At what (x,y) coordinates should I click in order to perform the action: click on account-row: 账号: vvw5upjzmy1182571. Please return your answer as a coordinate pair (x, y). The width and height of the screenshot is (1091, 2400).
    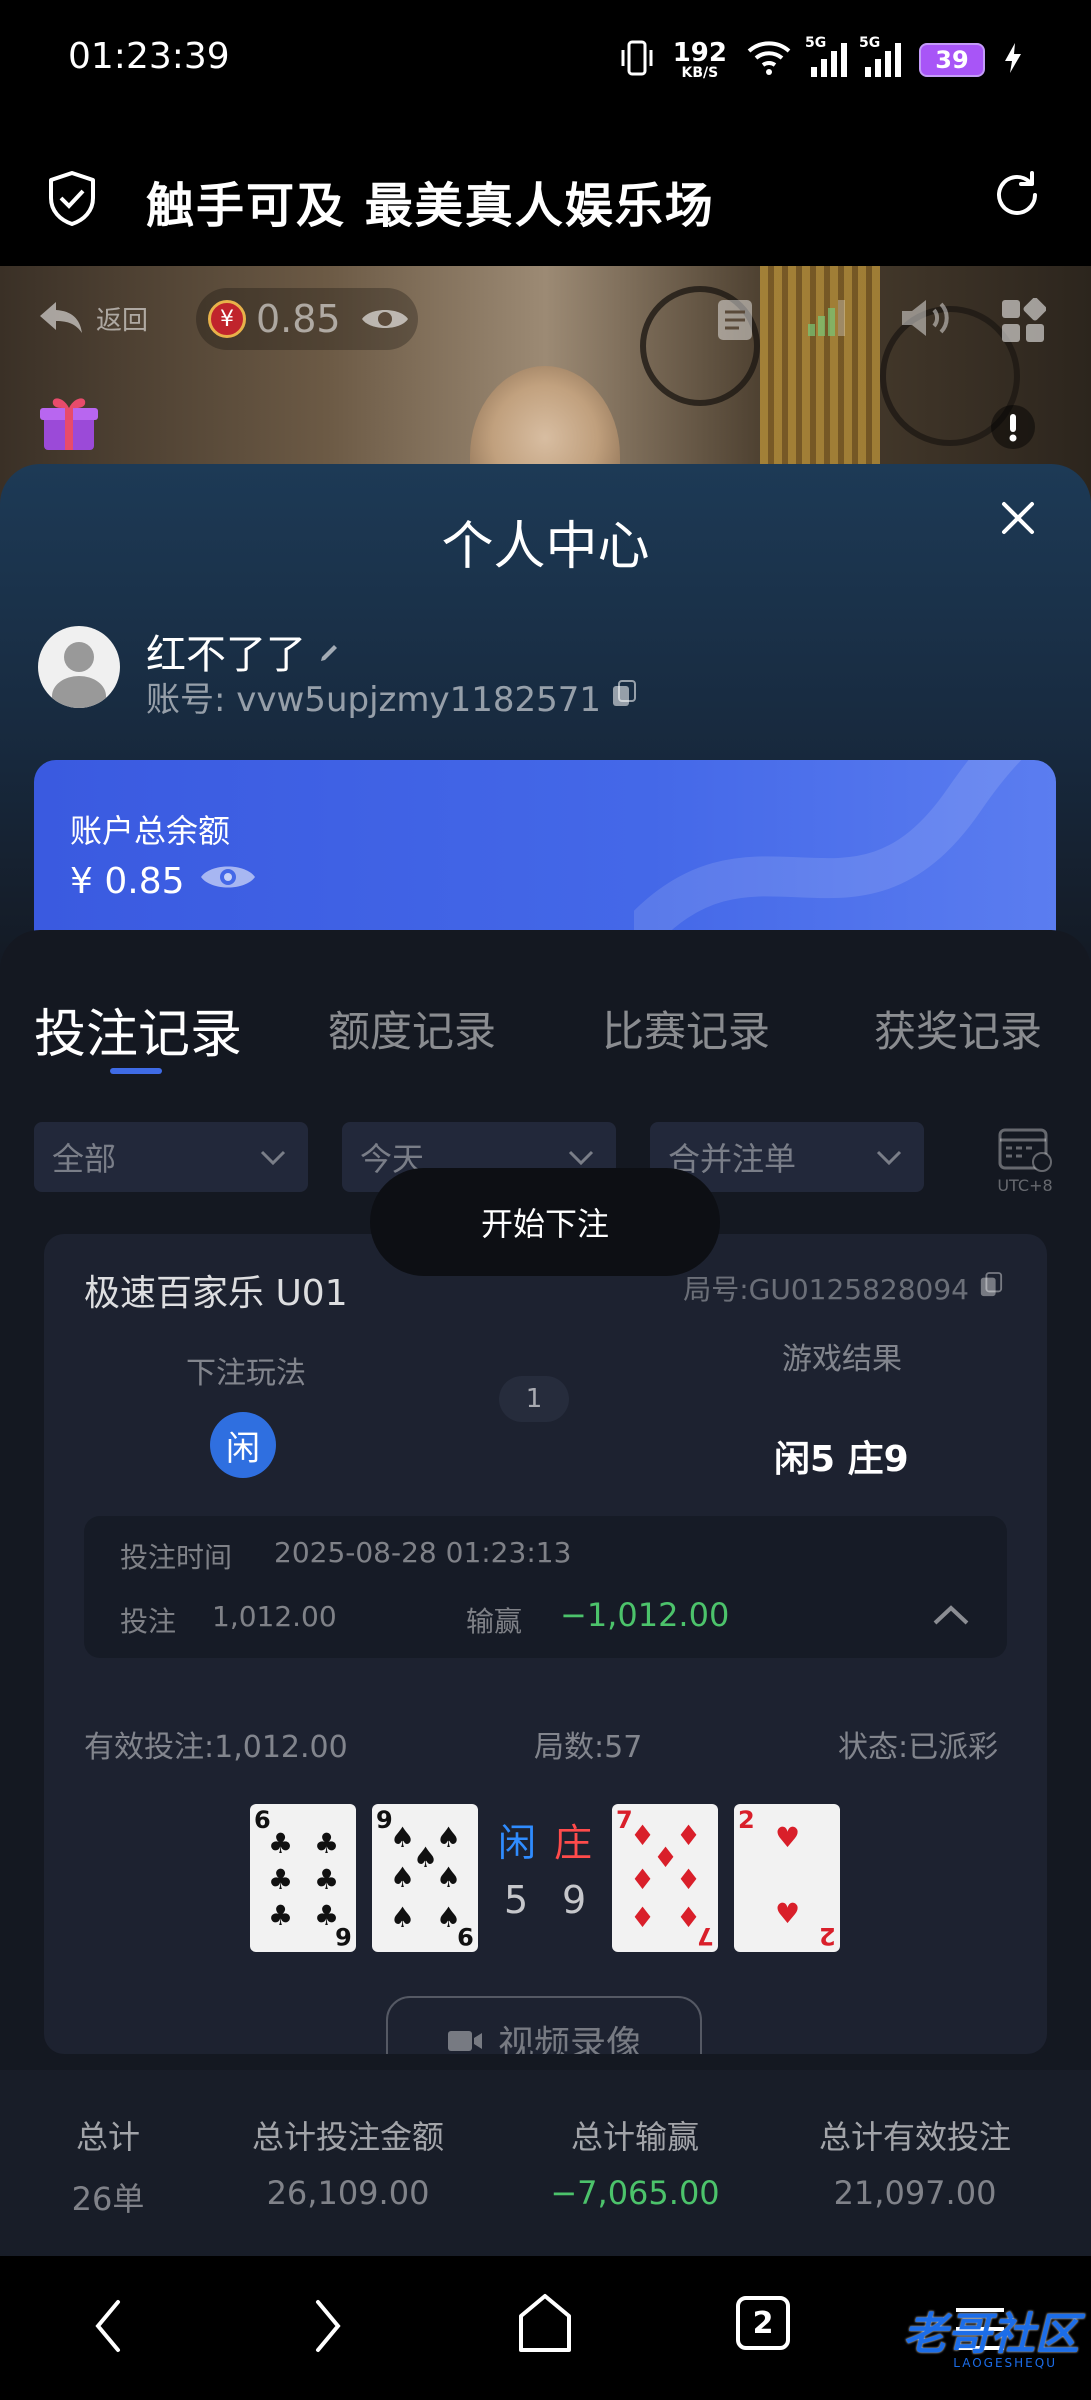
    Looking at the image, I should click on (391, 696).